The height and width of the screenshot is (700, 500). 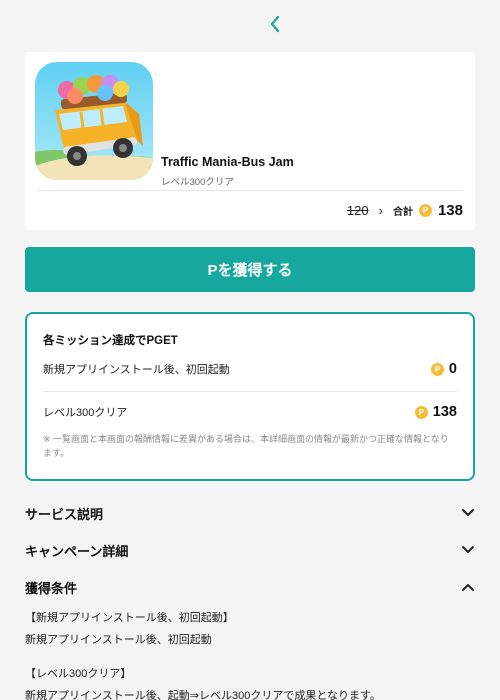 What do you see at coordinates (250, 269) in the screenshot?
I see `get-points-button: Pを獲得する` at bounding box center [250, 269].